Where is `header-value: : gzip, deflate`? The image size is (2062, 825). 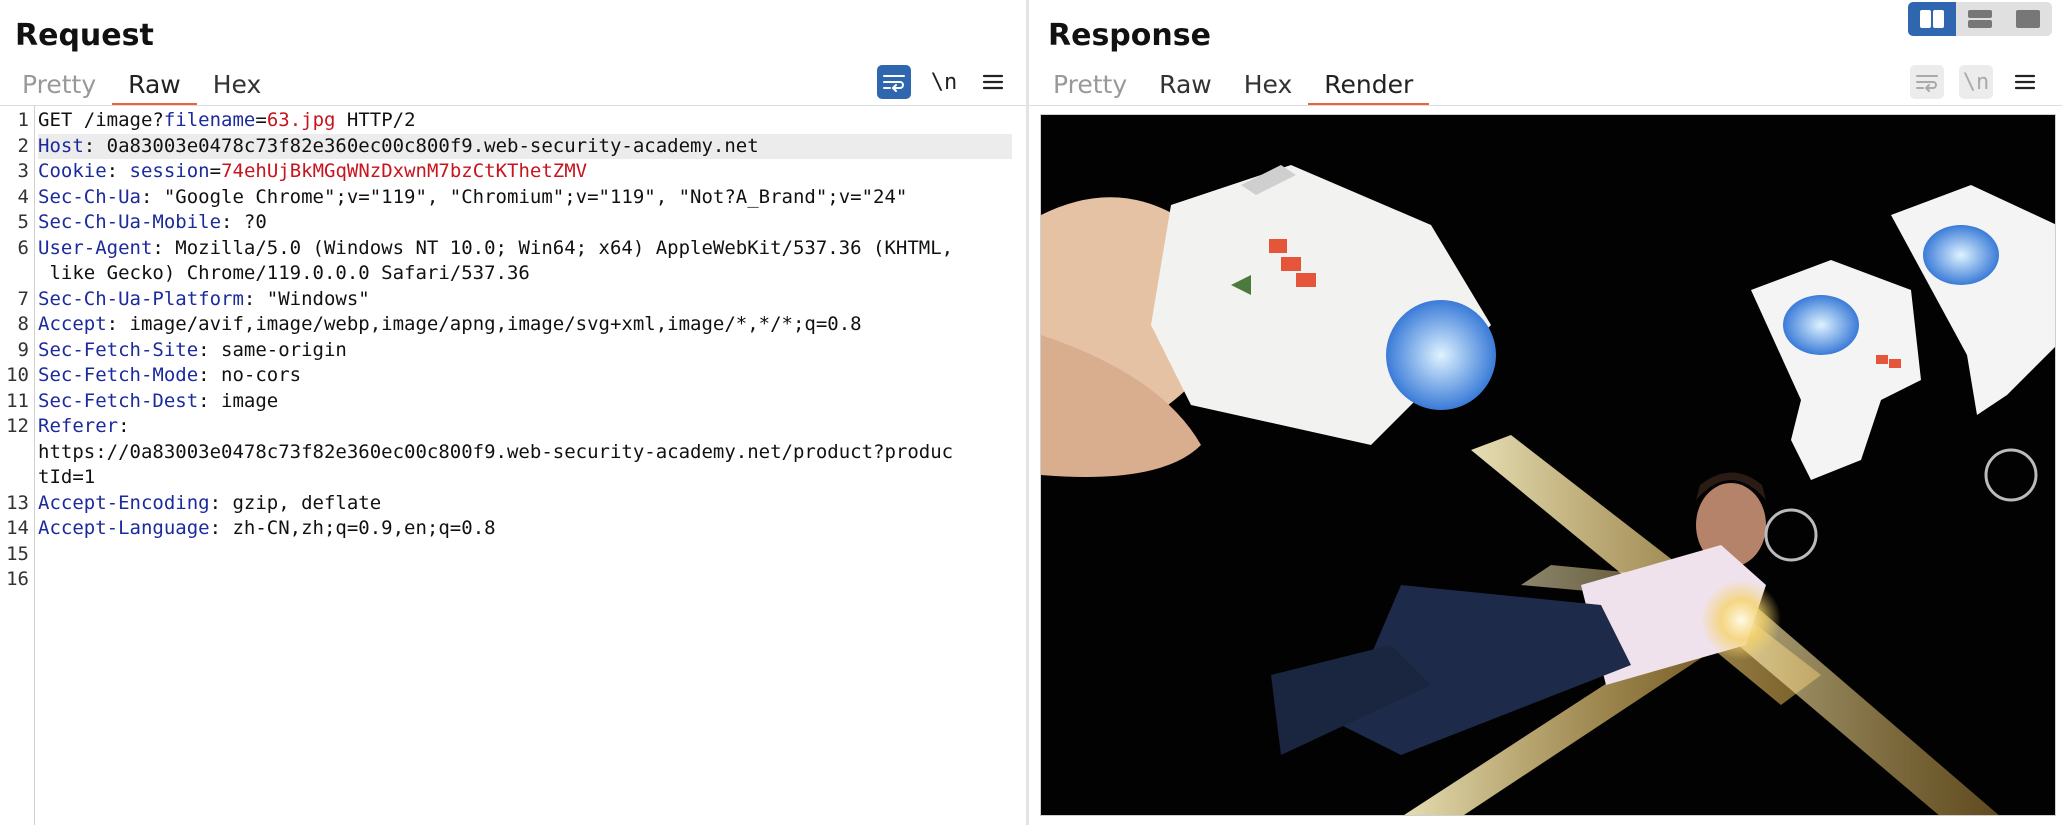 header-value: : gzip, deflate is located at coordinates (295, 502).